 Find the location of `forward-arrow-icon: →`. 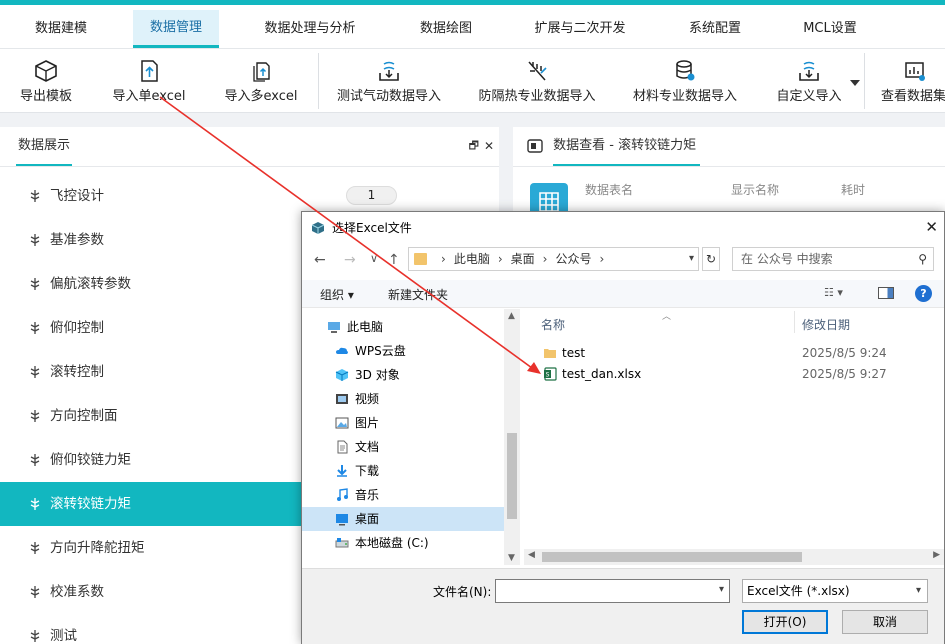

forward-arrow-icon: → is located at coordinates (350, 260).